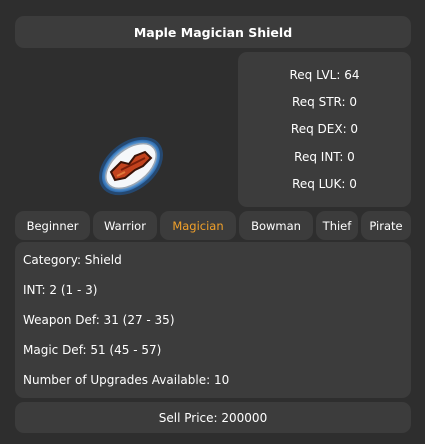 The height and width of the screenshot is (444, 425). I want to click on job-tab-bowman: Bowman, so click(276, 225).